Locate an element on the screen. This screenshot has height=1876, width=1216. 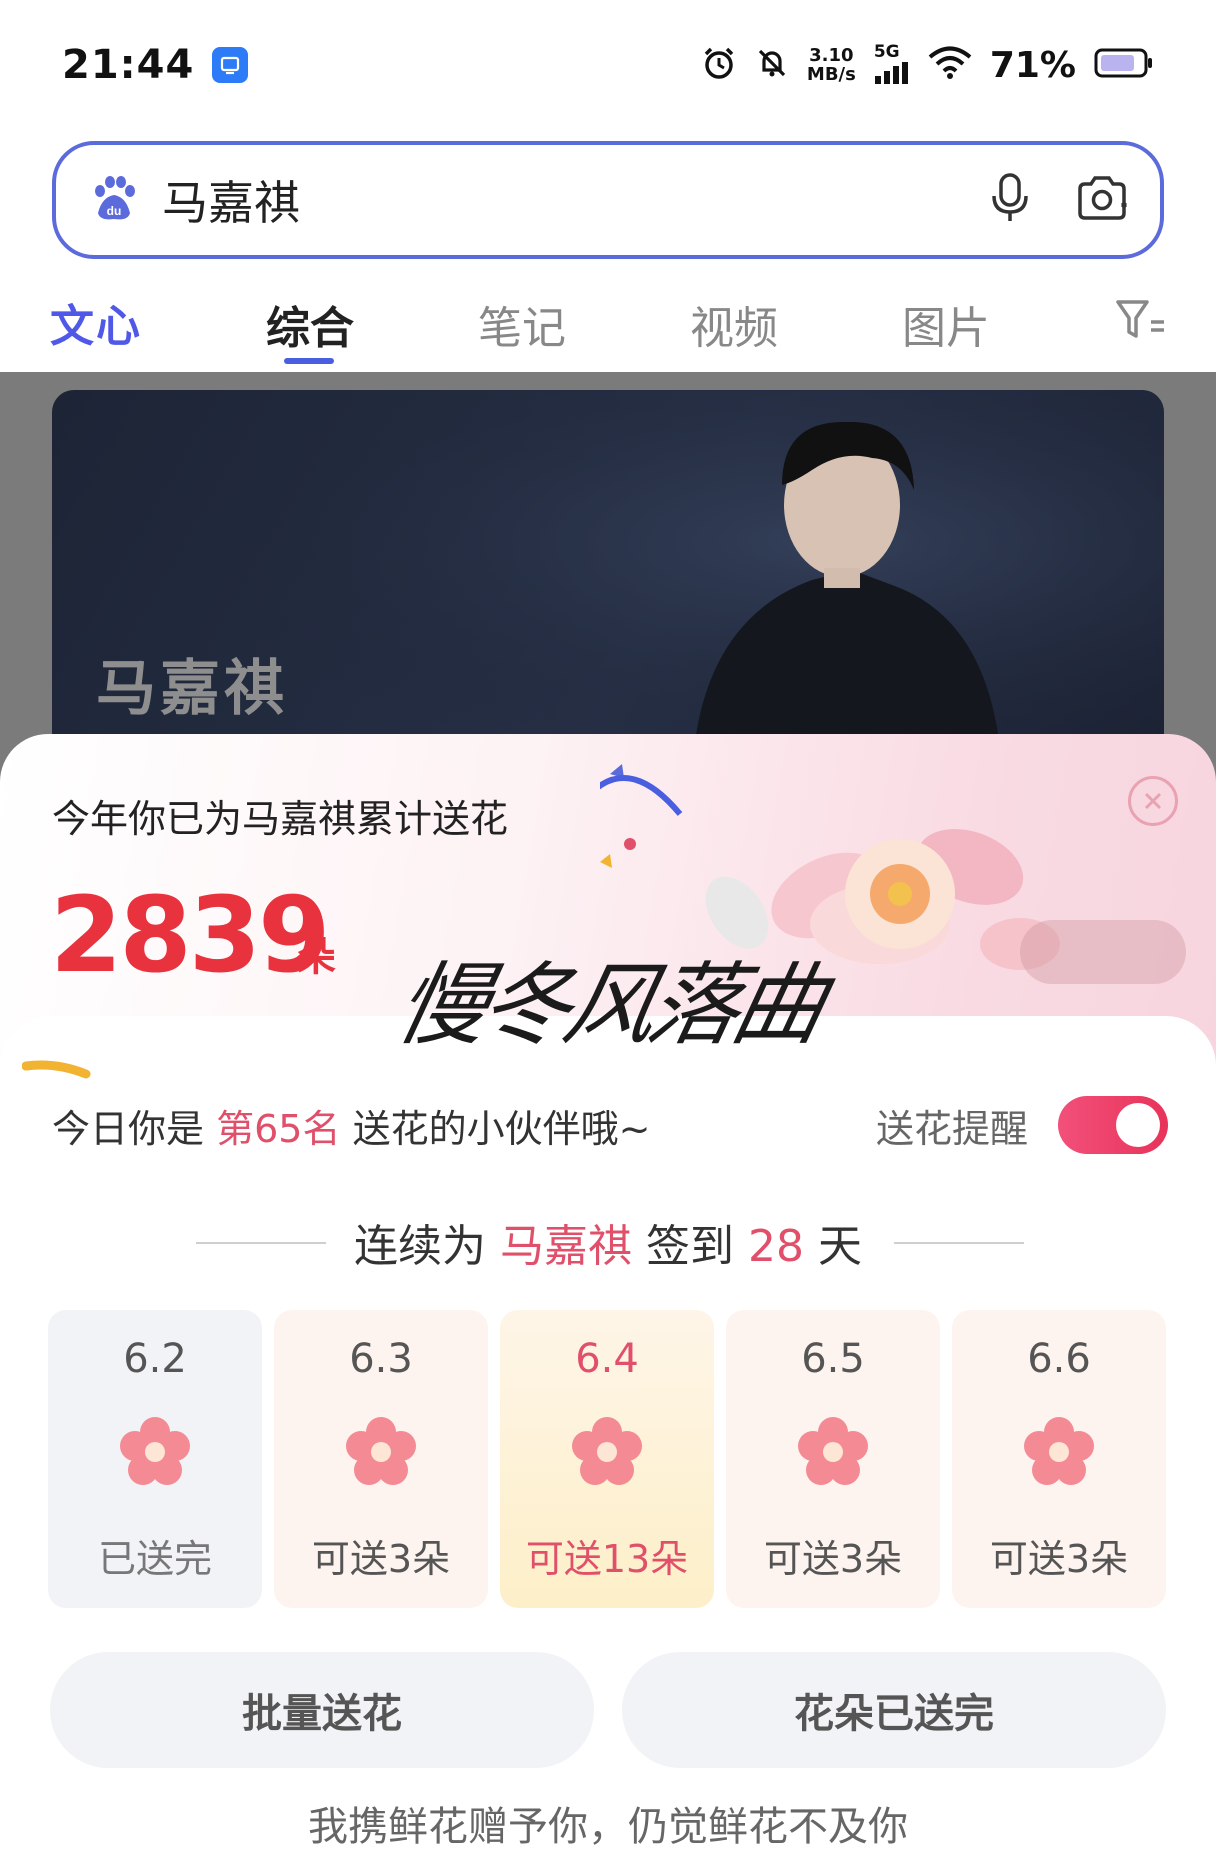
signal-icon is located at coordinates (892, 75).